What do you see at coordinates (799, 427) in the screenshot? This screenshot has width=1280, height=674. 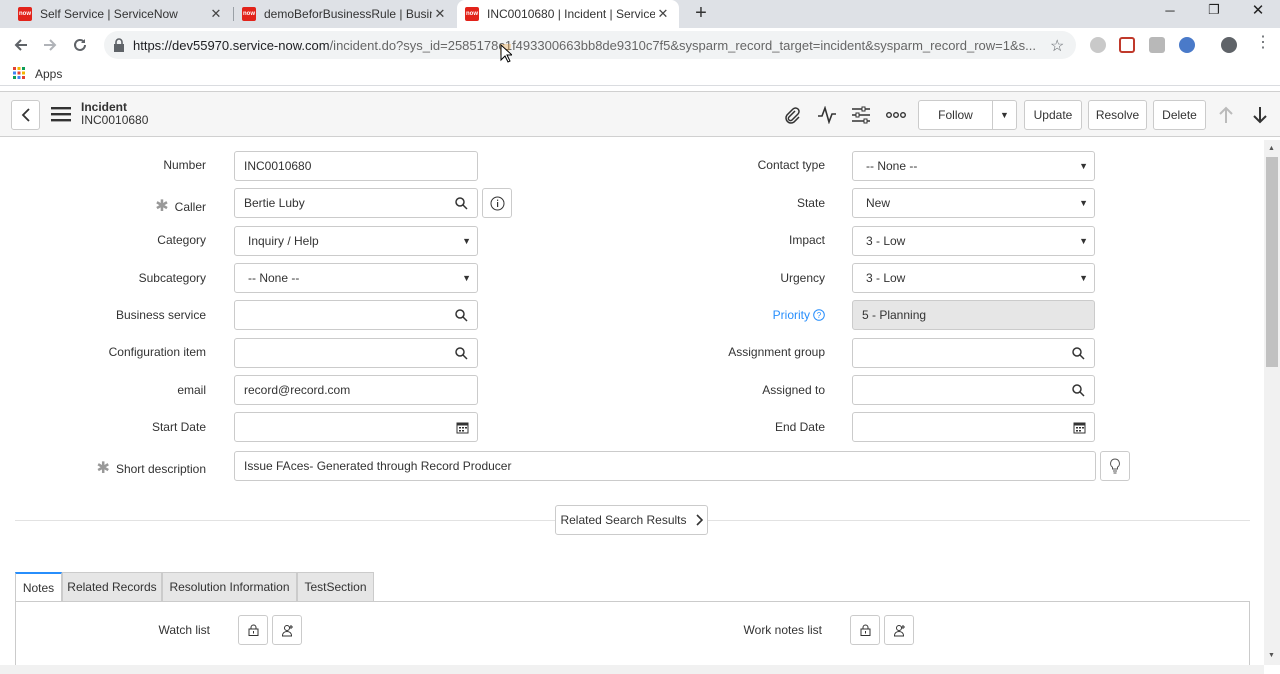 I see `end-date-label: End Date` at bounding box center [799, 427].